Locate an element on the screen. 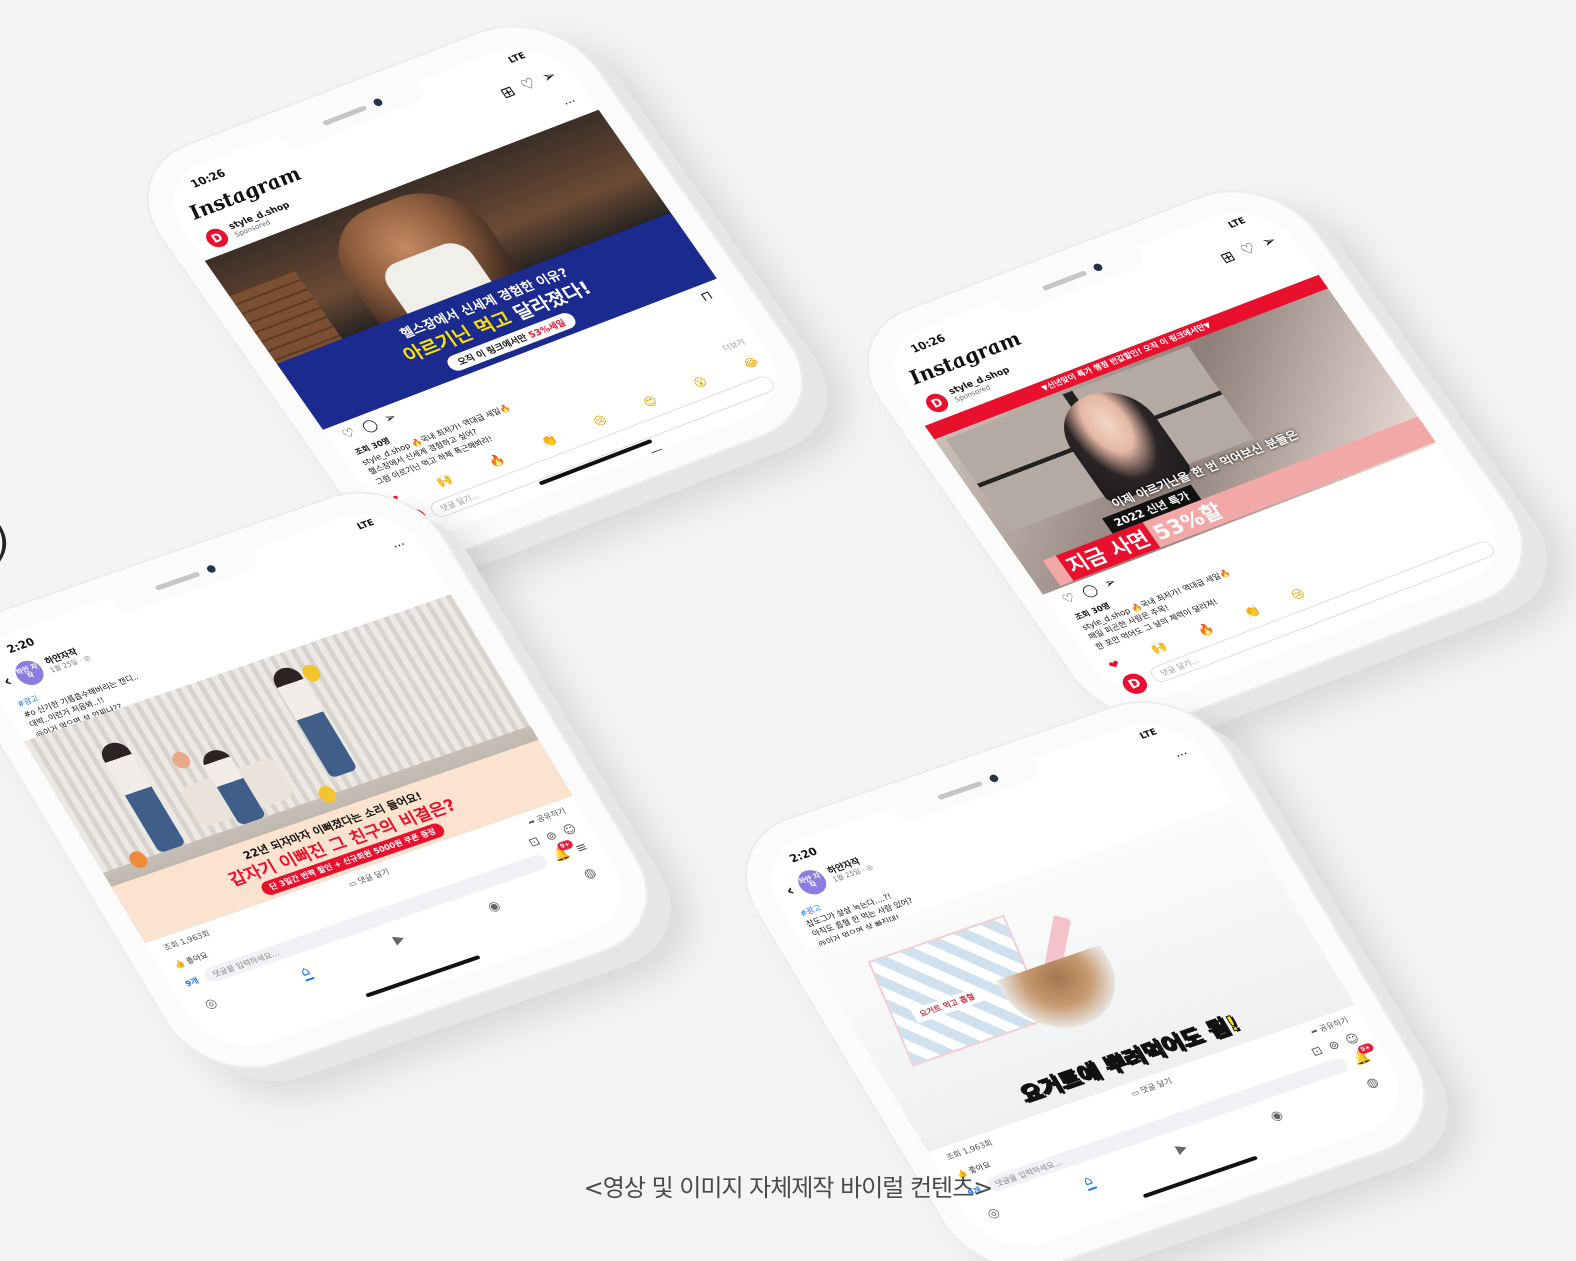 Image resolution: width=1576 pixels, height=1261 pixels. reaction-emoji: 😍 is located at coordinates (650, 401).